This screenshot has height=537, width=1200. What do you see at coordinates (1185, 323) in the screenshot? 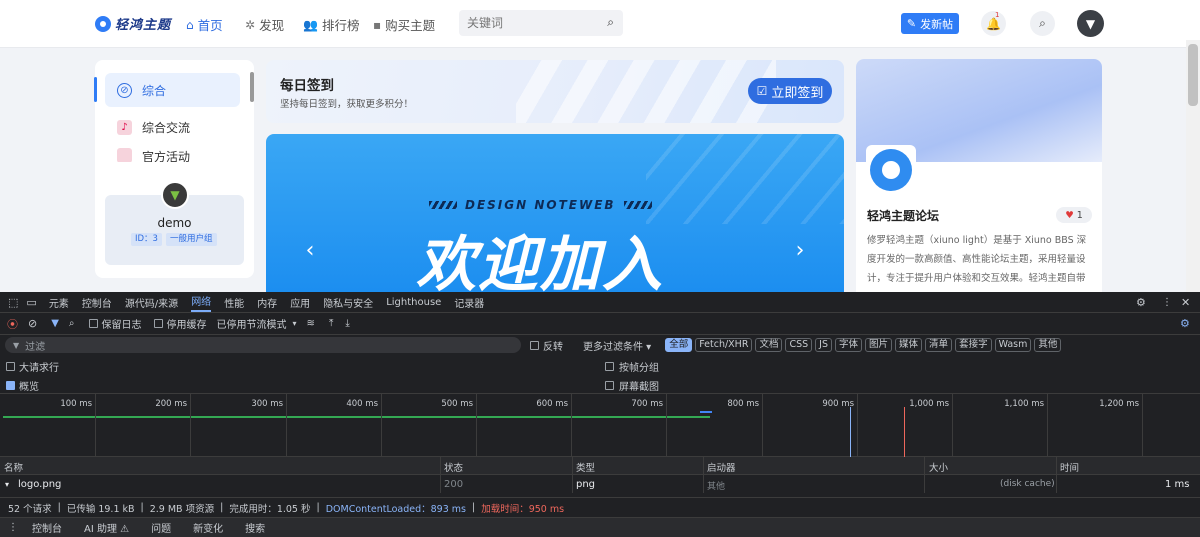
I see `network-settings-icon: ⚙` at bounding box center [1185, 323].